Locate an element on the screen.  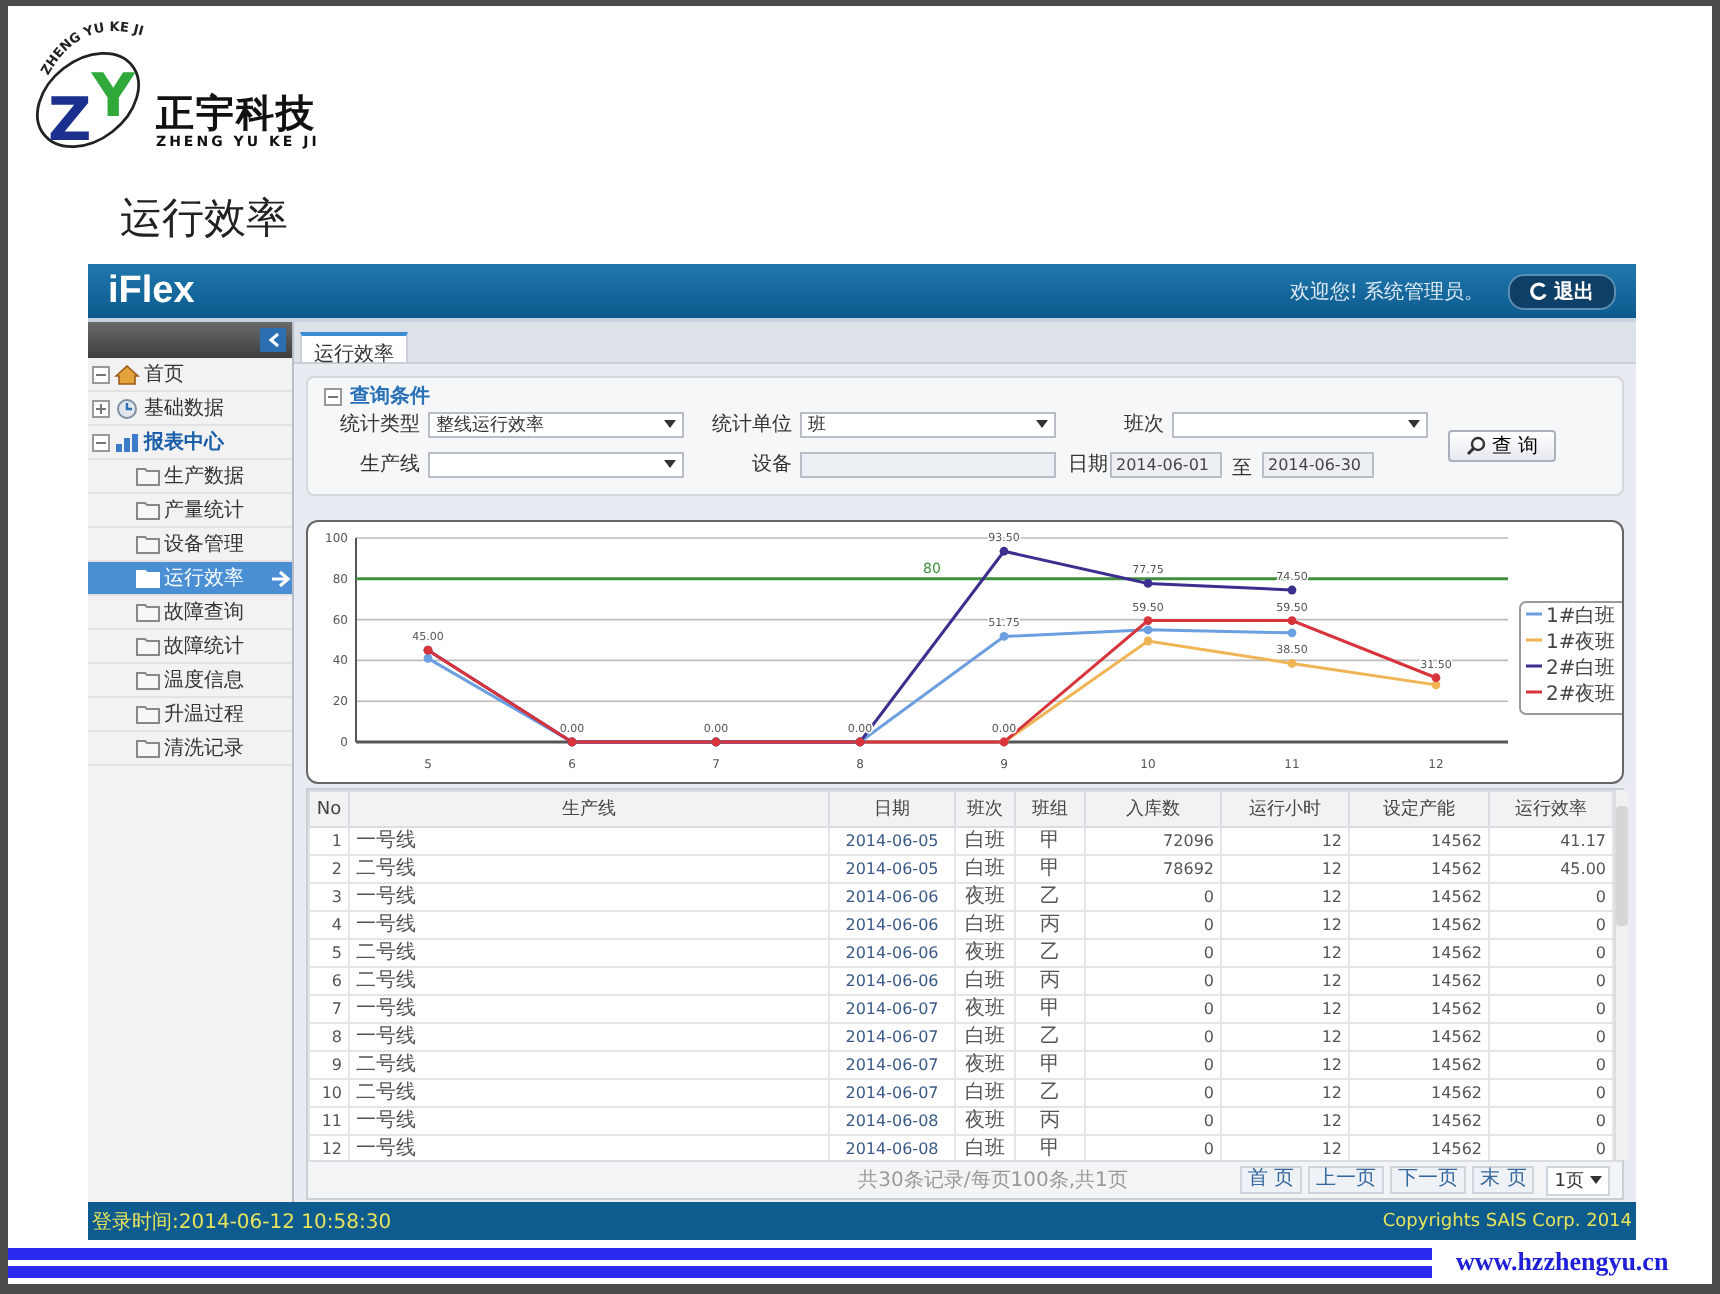
table-cell: 45.00 is located at coordinates (1551, 869).